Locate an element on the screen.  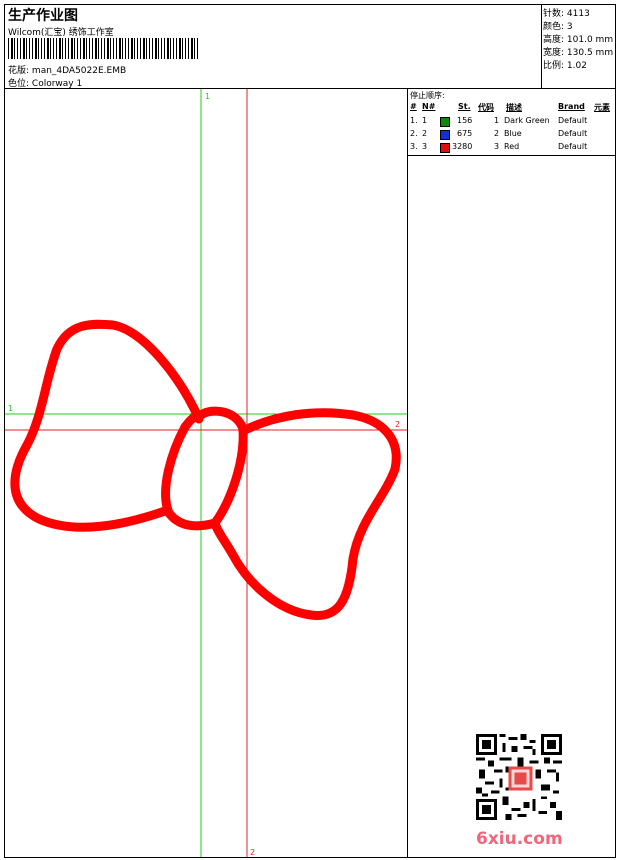
col-header-element: 元素 is located at coordinates (602, 107).